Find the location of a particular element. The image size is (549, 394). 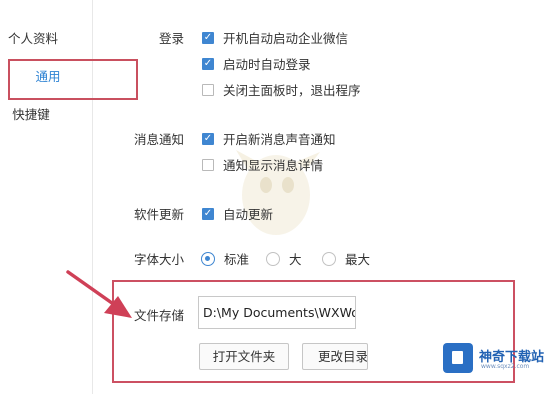

site-logo-icon is located at coordinates (458, 358).